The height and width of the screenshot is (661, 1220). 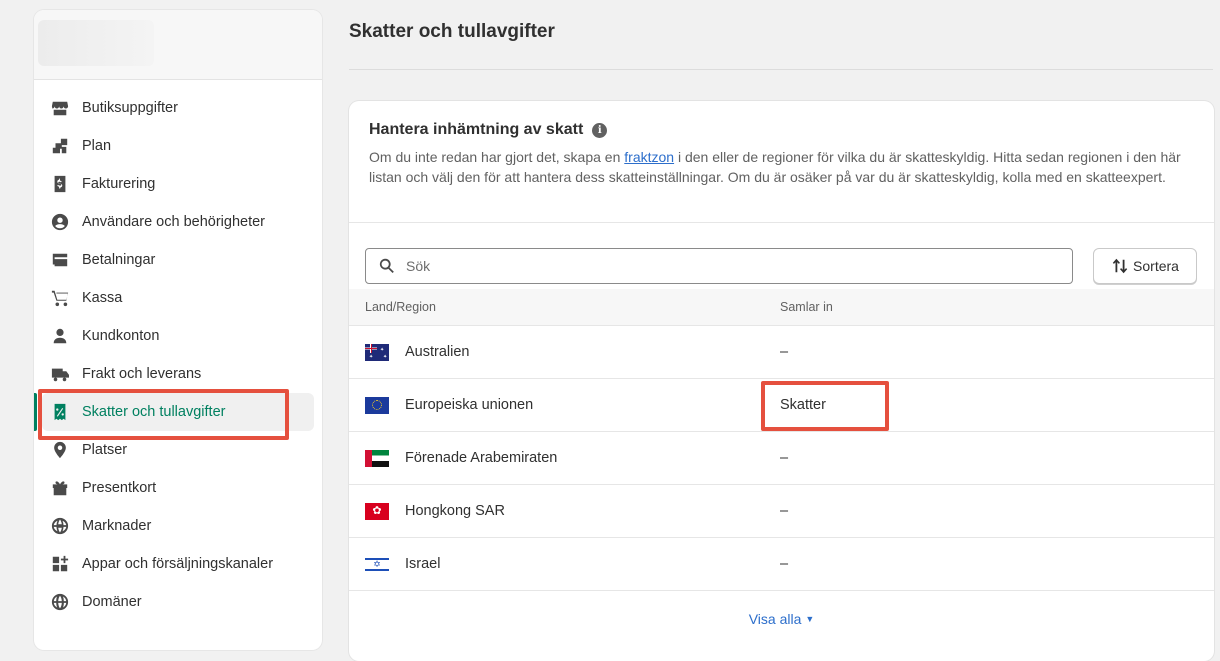 I want to click on sidebar-item-label: Appar och försäljningskanaler, so click(x=178, y=564).